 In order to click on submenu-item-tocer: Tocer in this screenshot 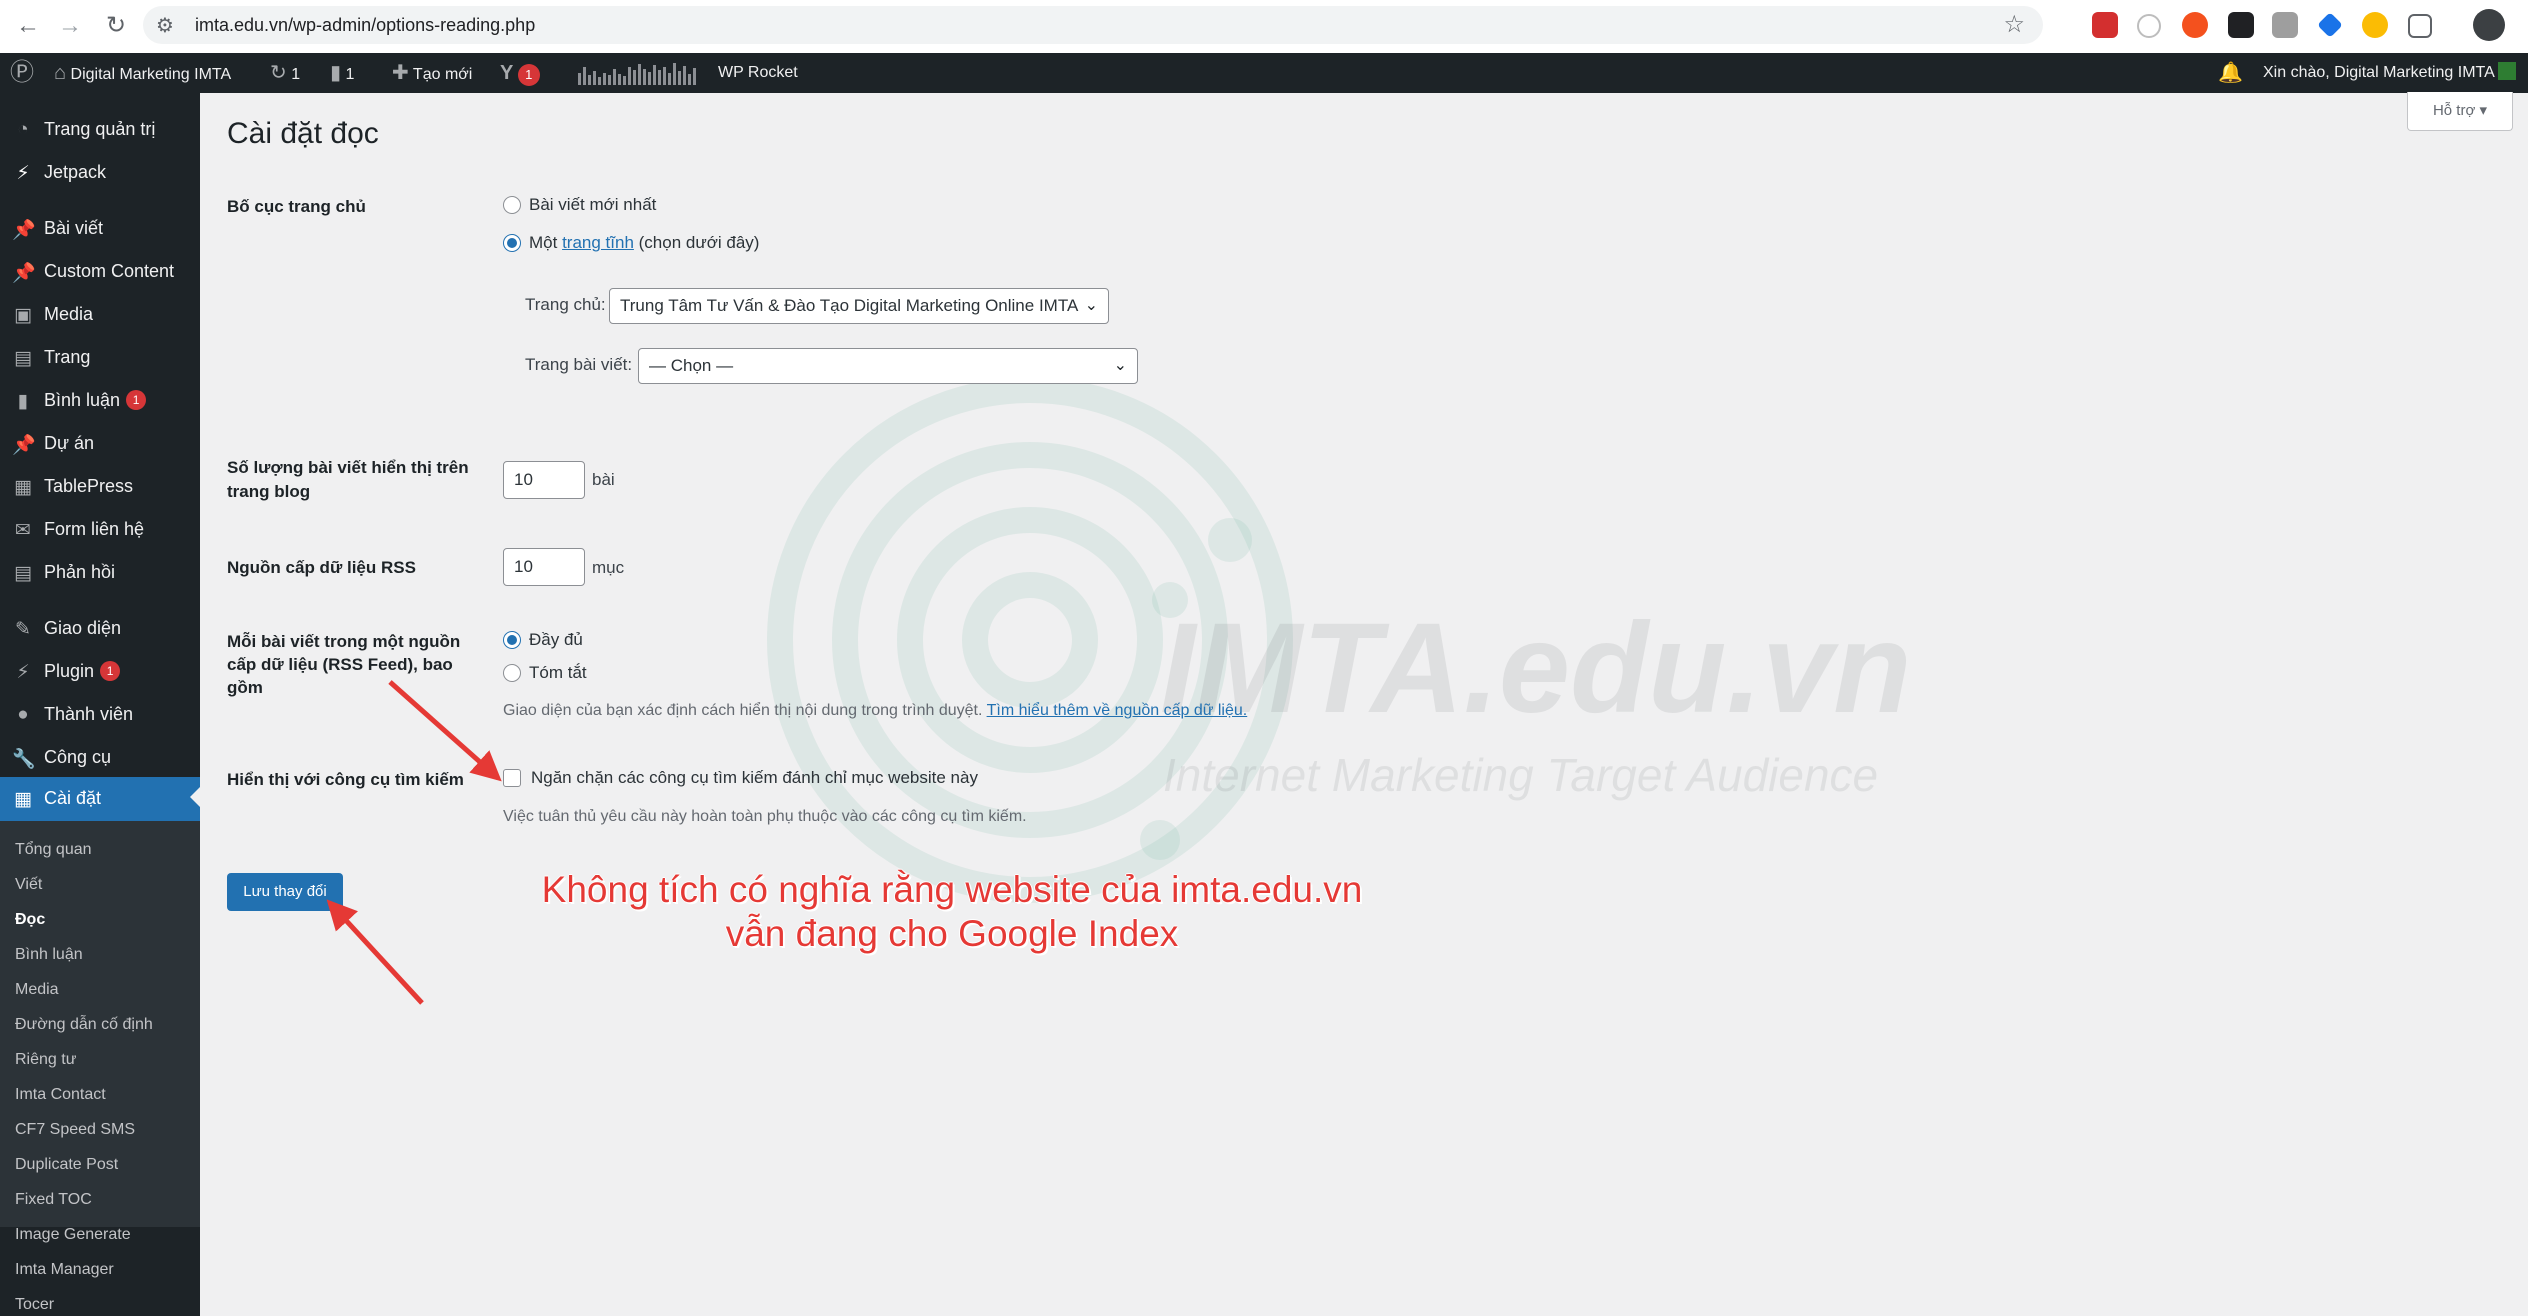, I will do `click(34, 1305)`.